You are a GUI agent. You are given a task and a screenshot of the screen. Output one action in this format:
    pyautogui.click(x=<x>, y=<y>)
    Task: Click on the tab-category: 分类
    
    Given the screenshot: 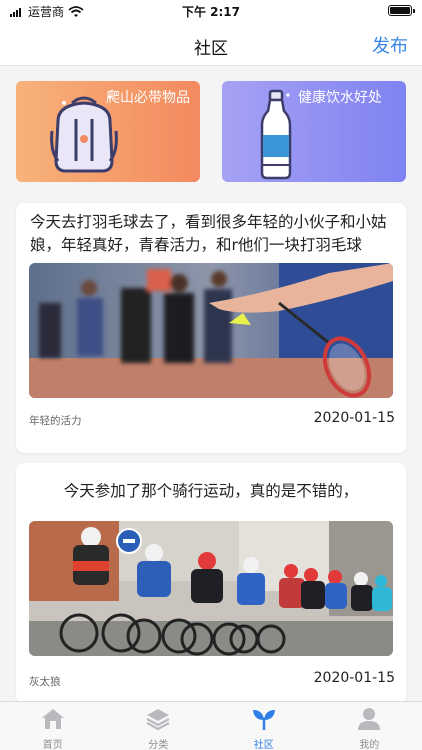 What is the action you would take?
    pyautogui.click(x=159, y=726)
    